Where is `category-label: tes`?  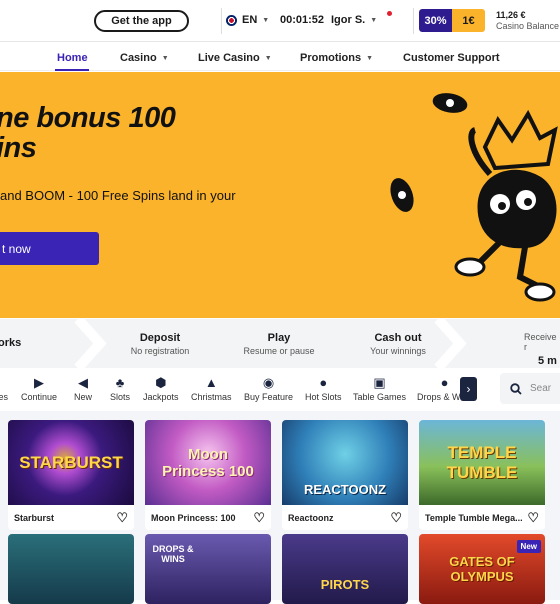 category-label: tes is located at coordinates (4, 397).